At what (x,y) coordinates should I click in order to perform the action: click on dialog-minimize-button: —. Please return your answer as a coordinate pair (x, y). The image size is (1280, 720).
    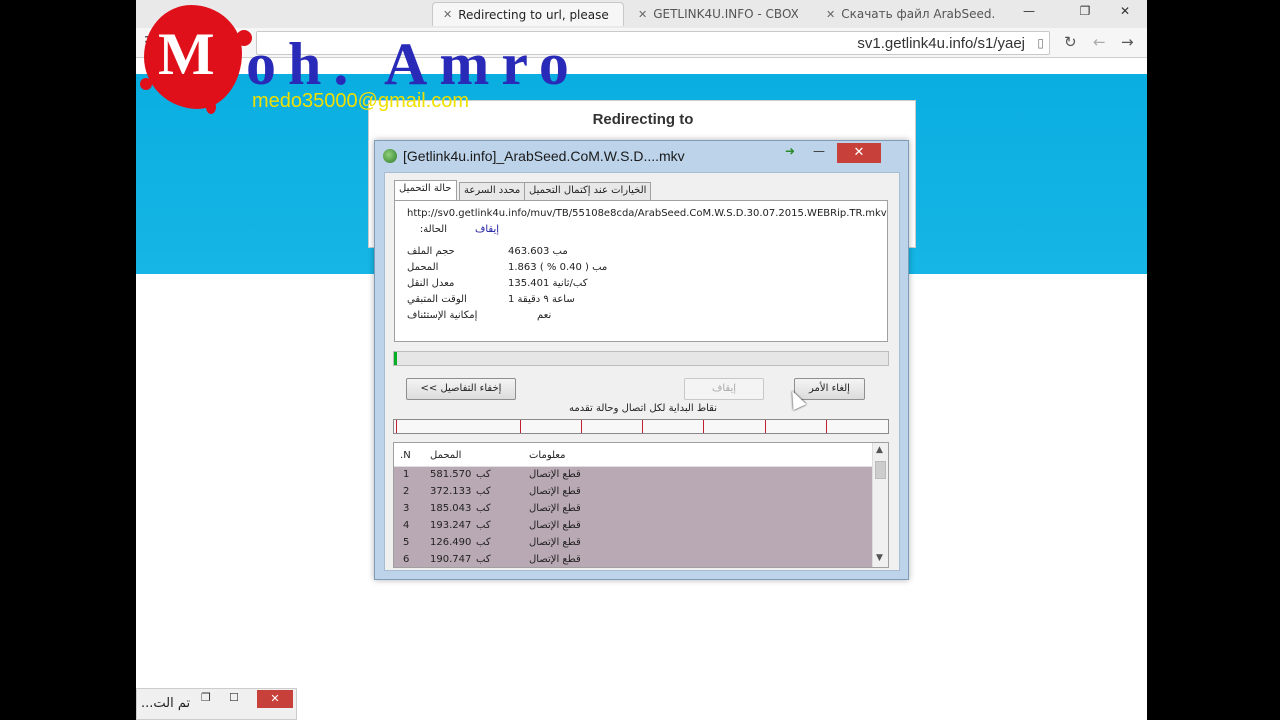
    Looking at the image, I should click on (819, 151).